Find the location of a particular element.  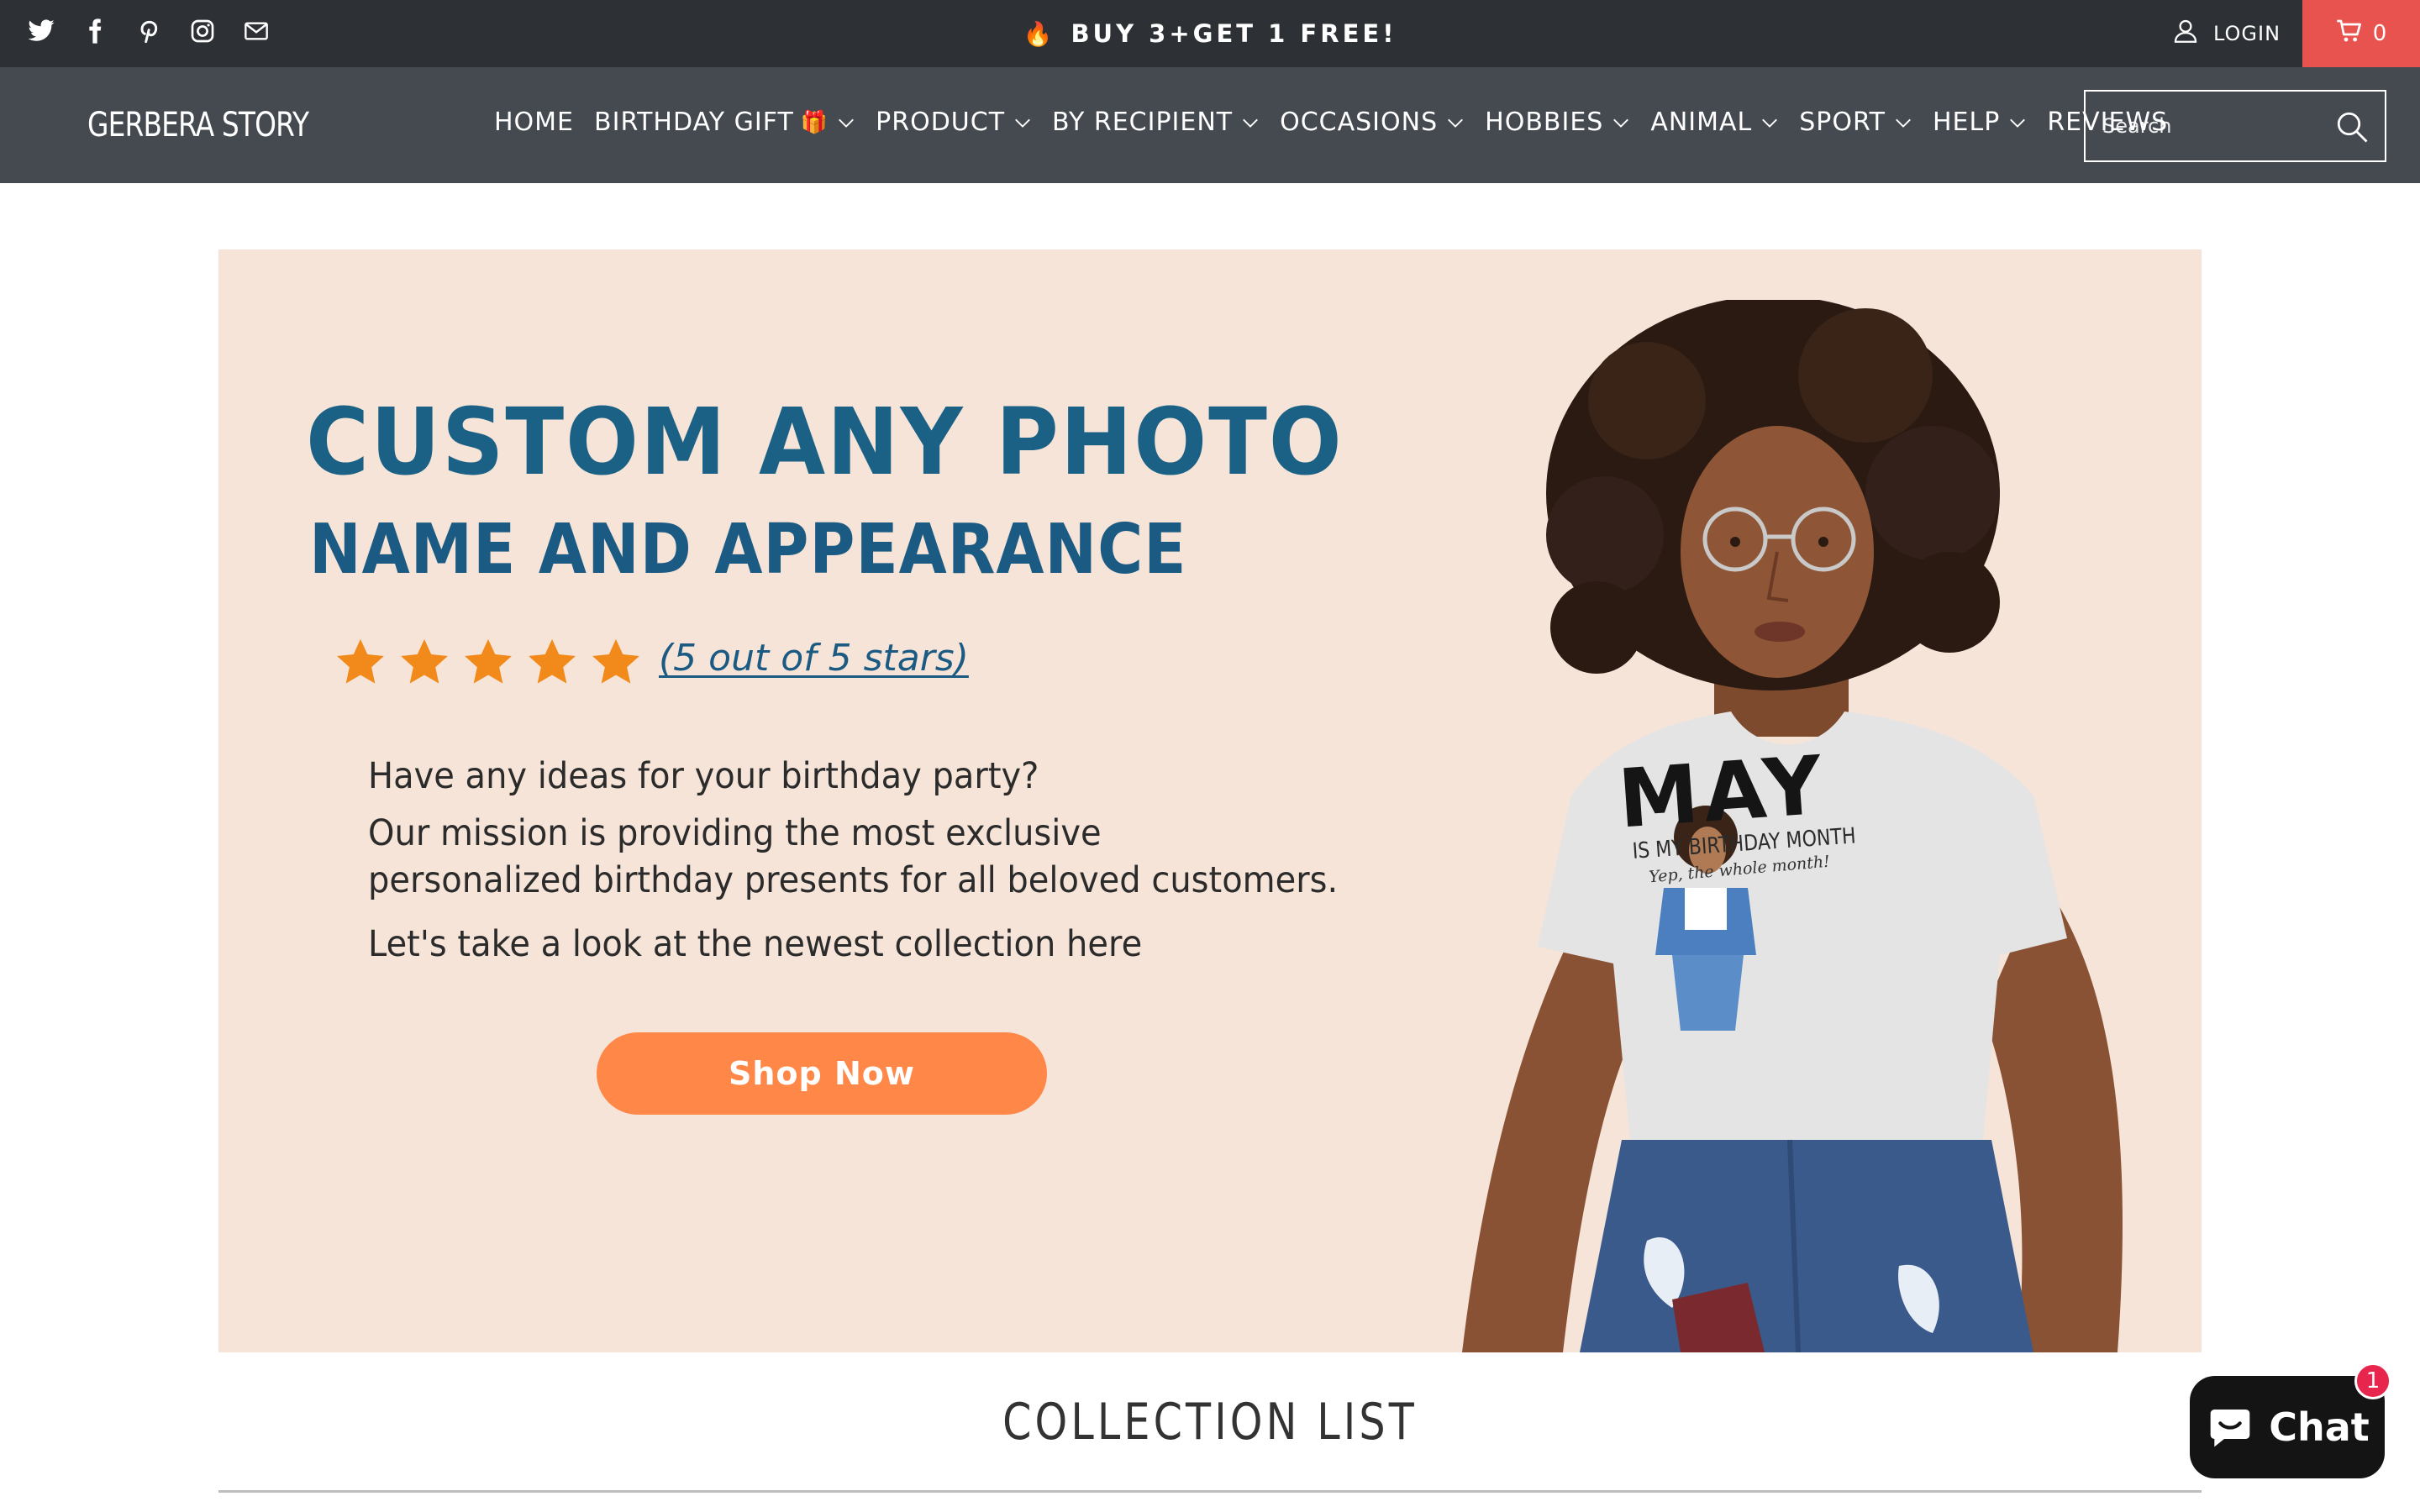

promo-text: BUY 3+GET 1 FREE! is located at coordinates (1234, 33).